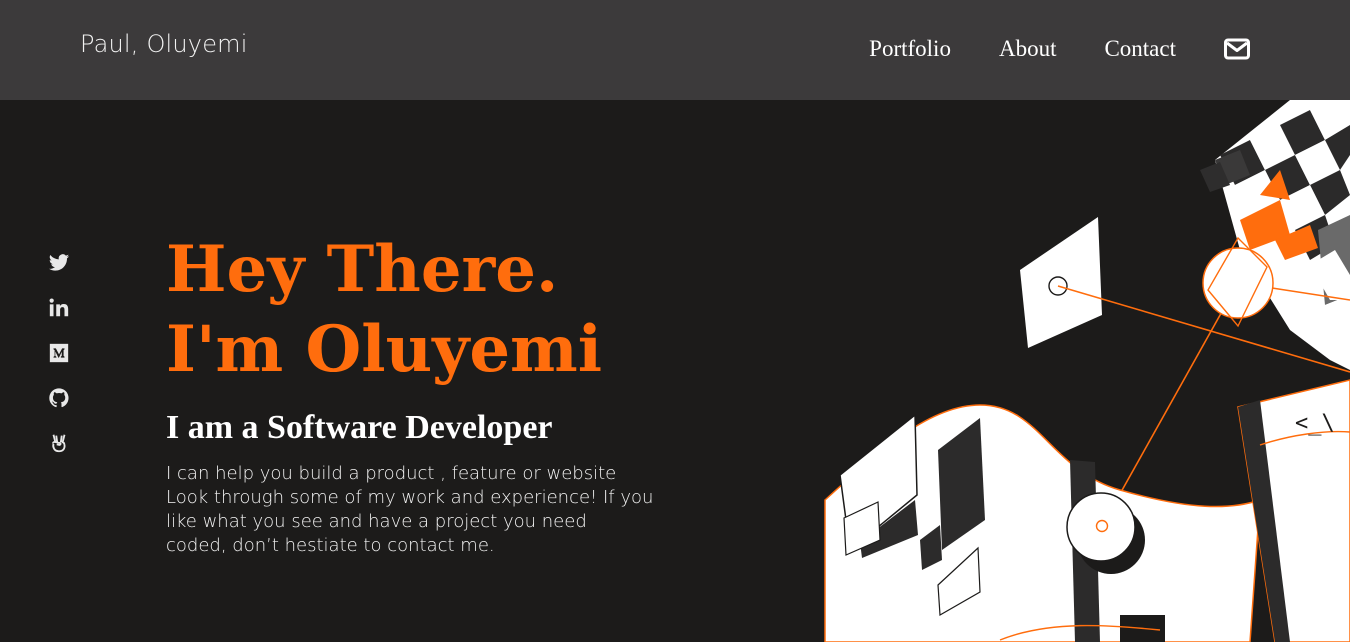  I want to click on linkedin-icon, so click(59, 307).